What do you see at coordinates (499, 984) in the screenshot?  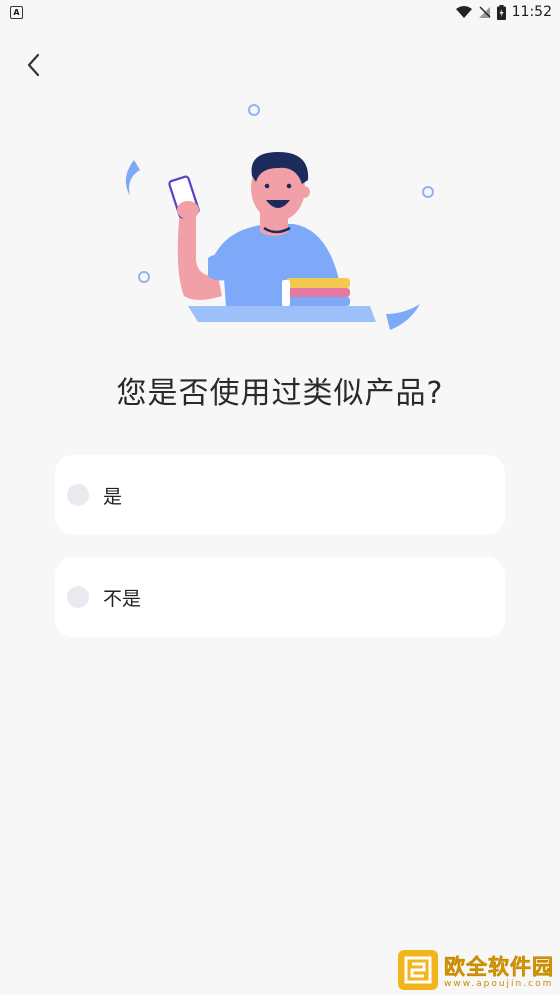 I see `watermark-url: www.apoujin.com` at bounding box center [499, 984].